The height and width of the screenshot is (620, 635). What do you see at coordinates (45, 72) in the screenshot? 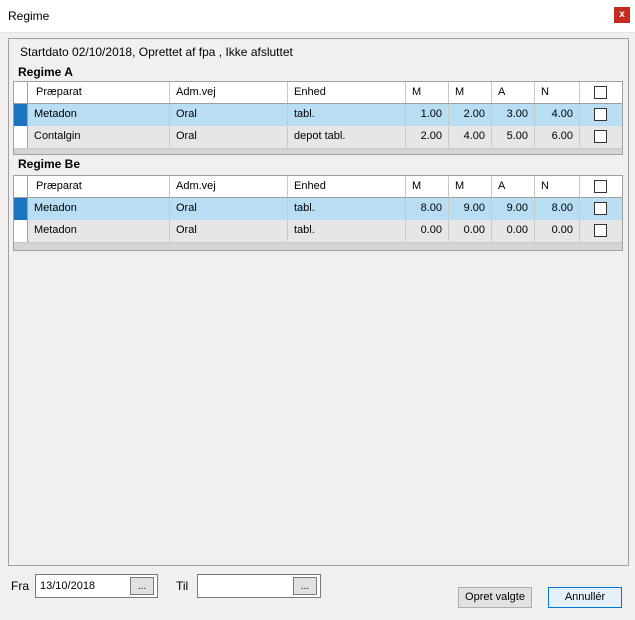
I see `regime-a-title: Regime A` at bounding box center [45, 72].